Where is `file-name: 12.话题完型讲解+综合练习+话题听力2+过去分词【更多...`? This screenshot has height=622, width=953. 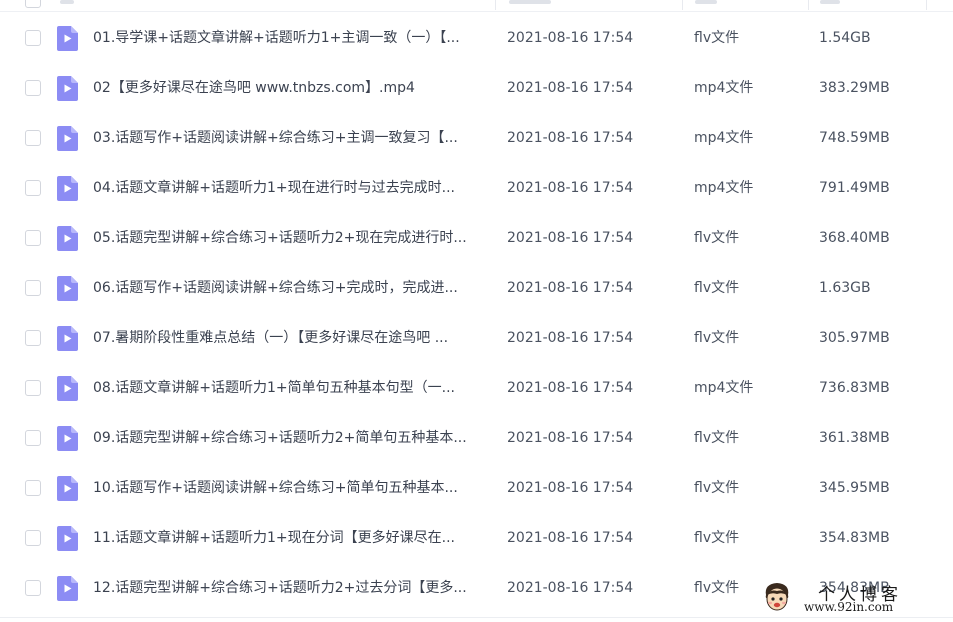
file-name: 12.话题完型讲解+综合练习+话题听力2+过去分词【更多... is located at coordinates (280, 588).